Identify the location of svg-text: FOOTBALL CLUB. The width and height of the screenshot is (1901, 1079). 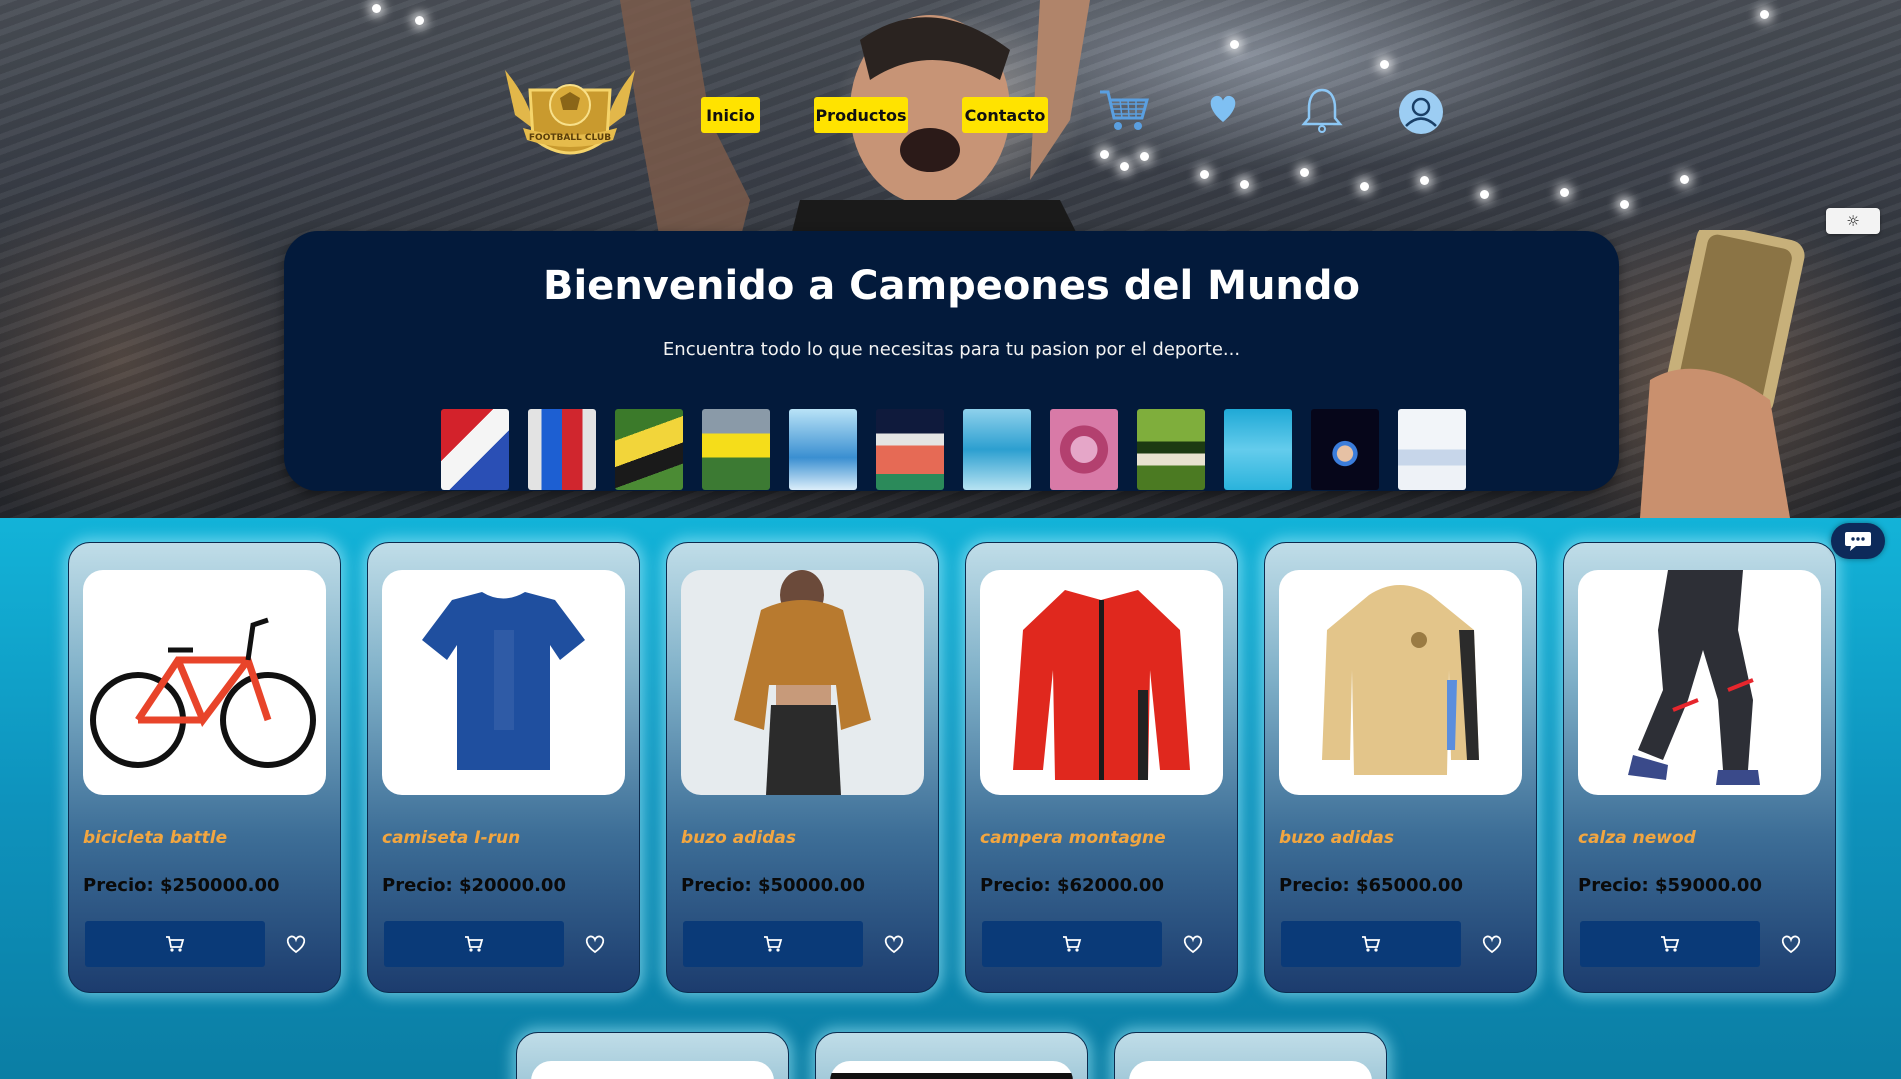
(570, 138).